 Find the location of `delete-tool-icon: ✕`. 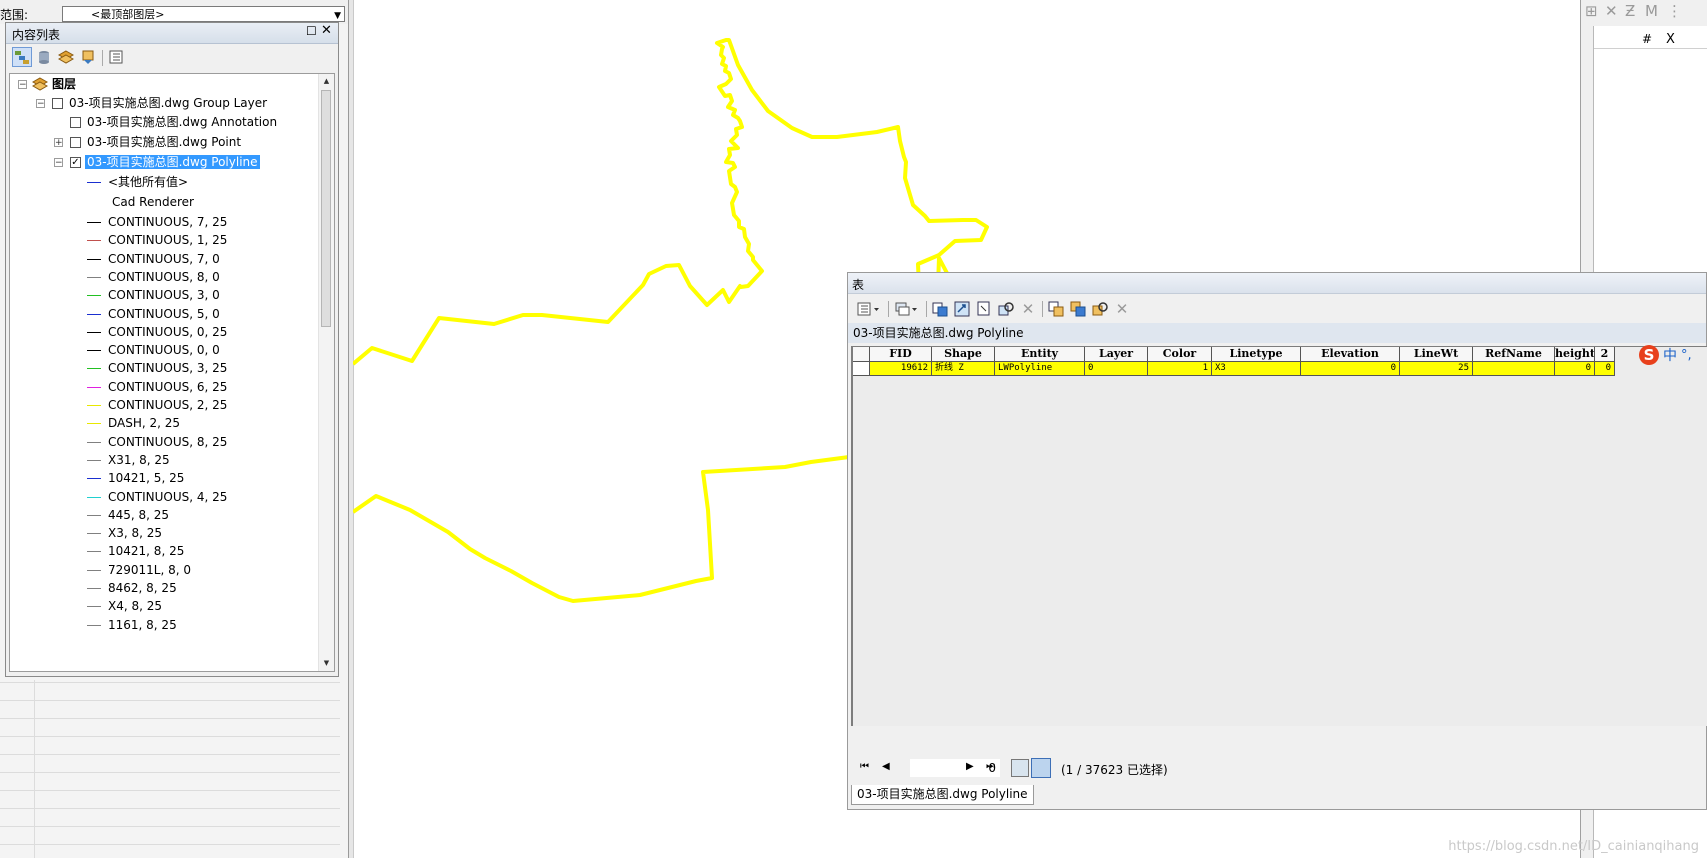

delete-tool-icon: ✕ is located at coordinates (1611, 11).